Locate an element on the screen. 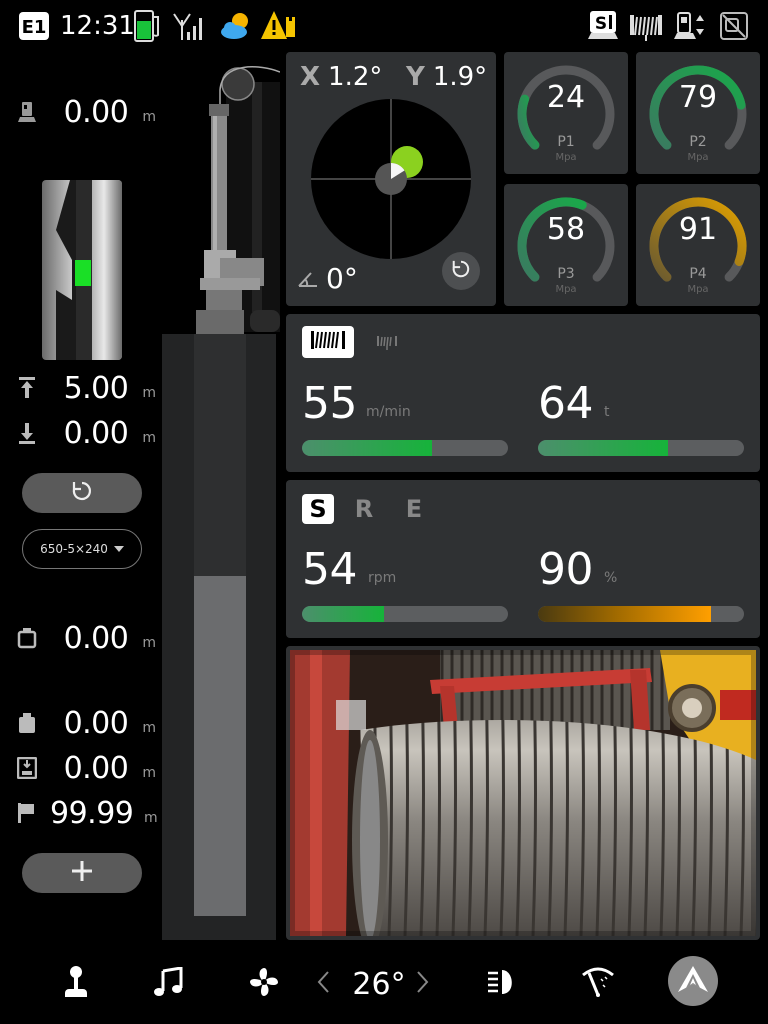 Image resolution: width=768 pixels, height=1024 pixels. hoist-down-value: 0.00 is located at coordinates (96, 433).